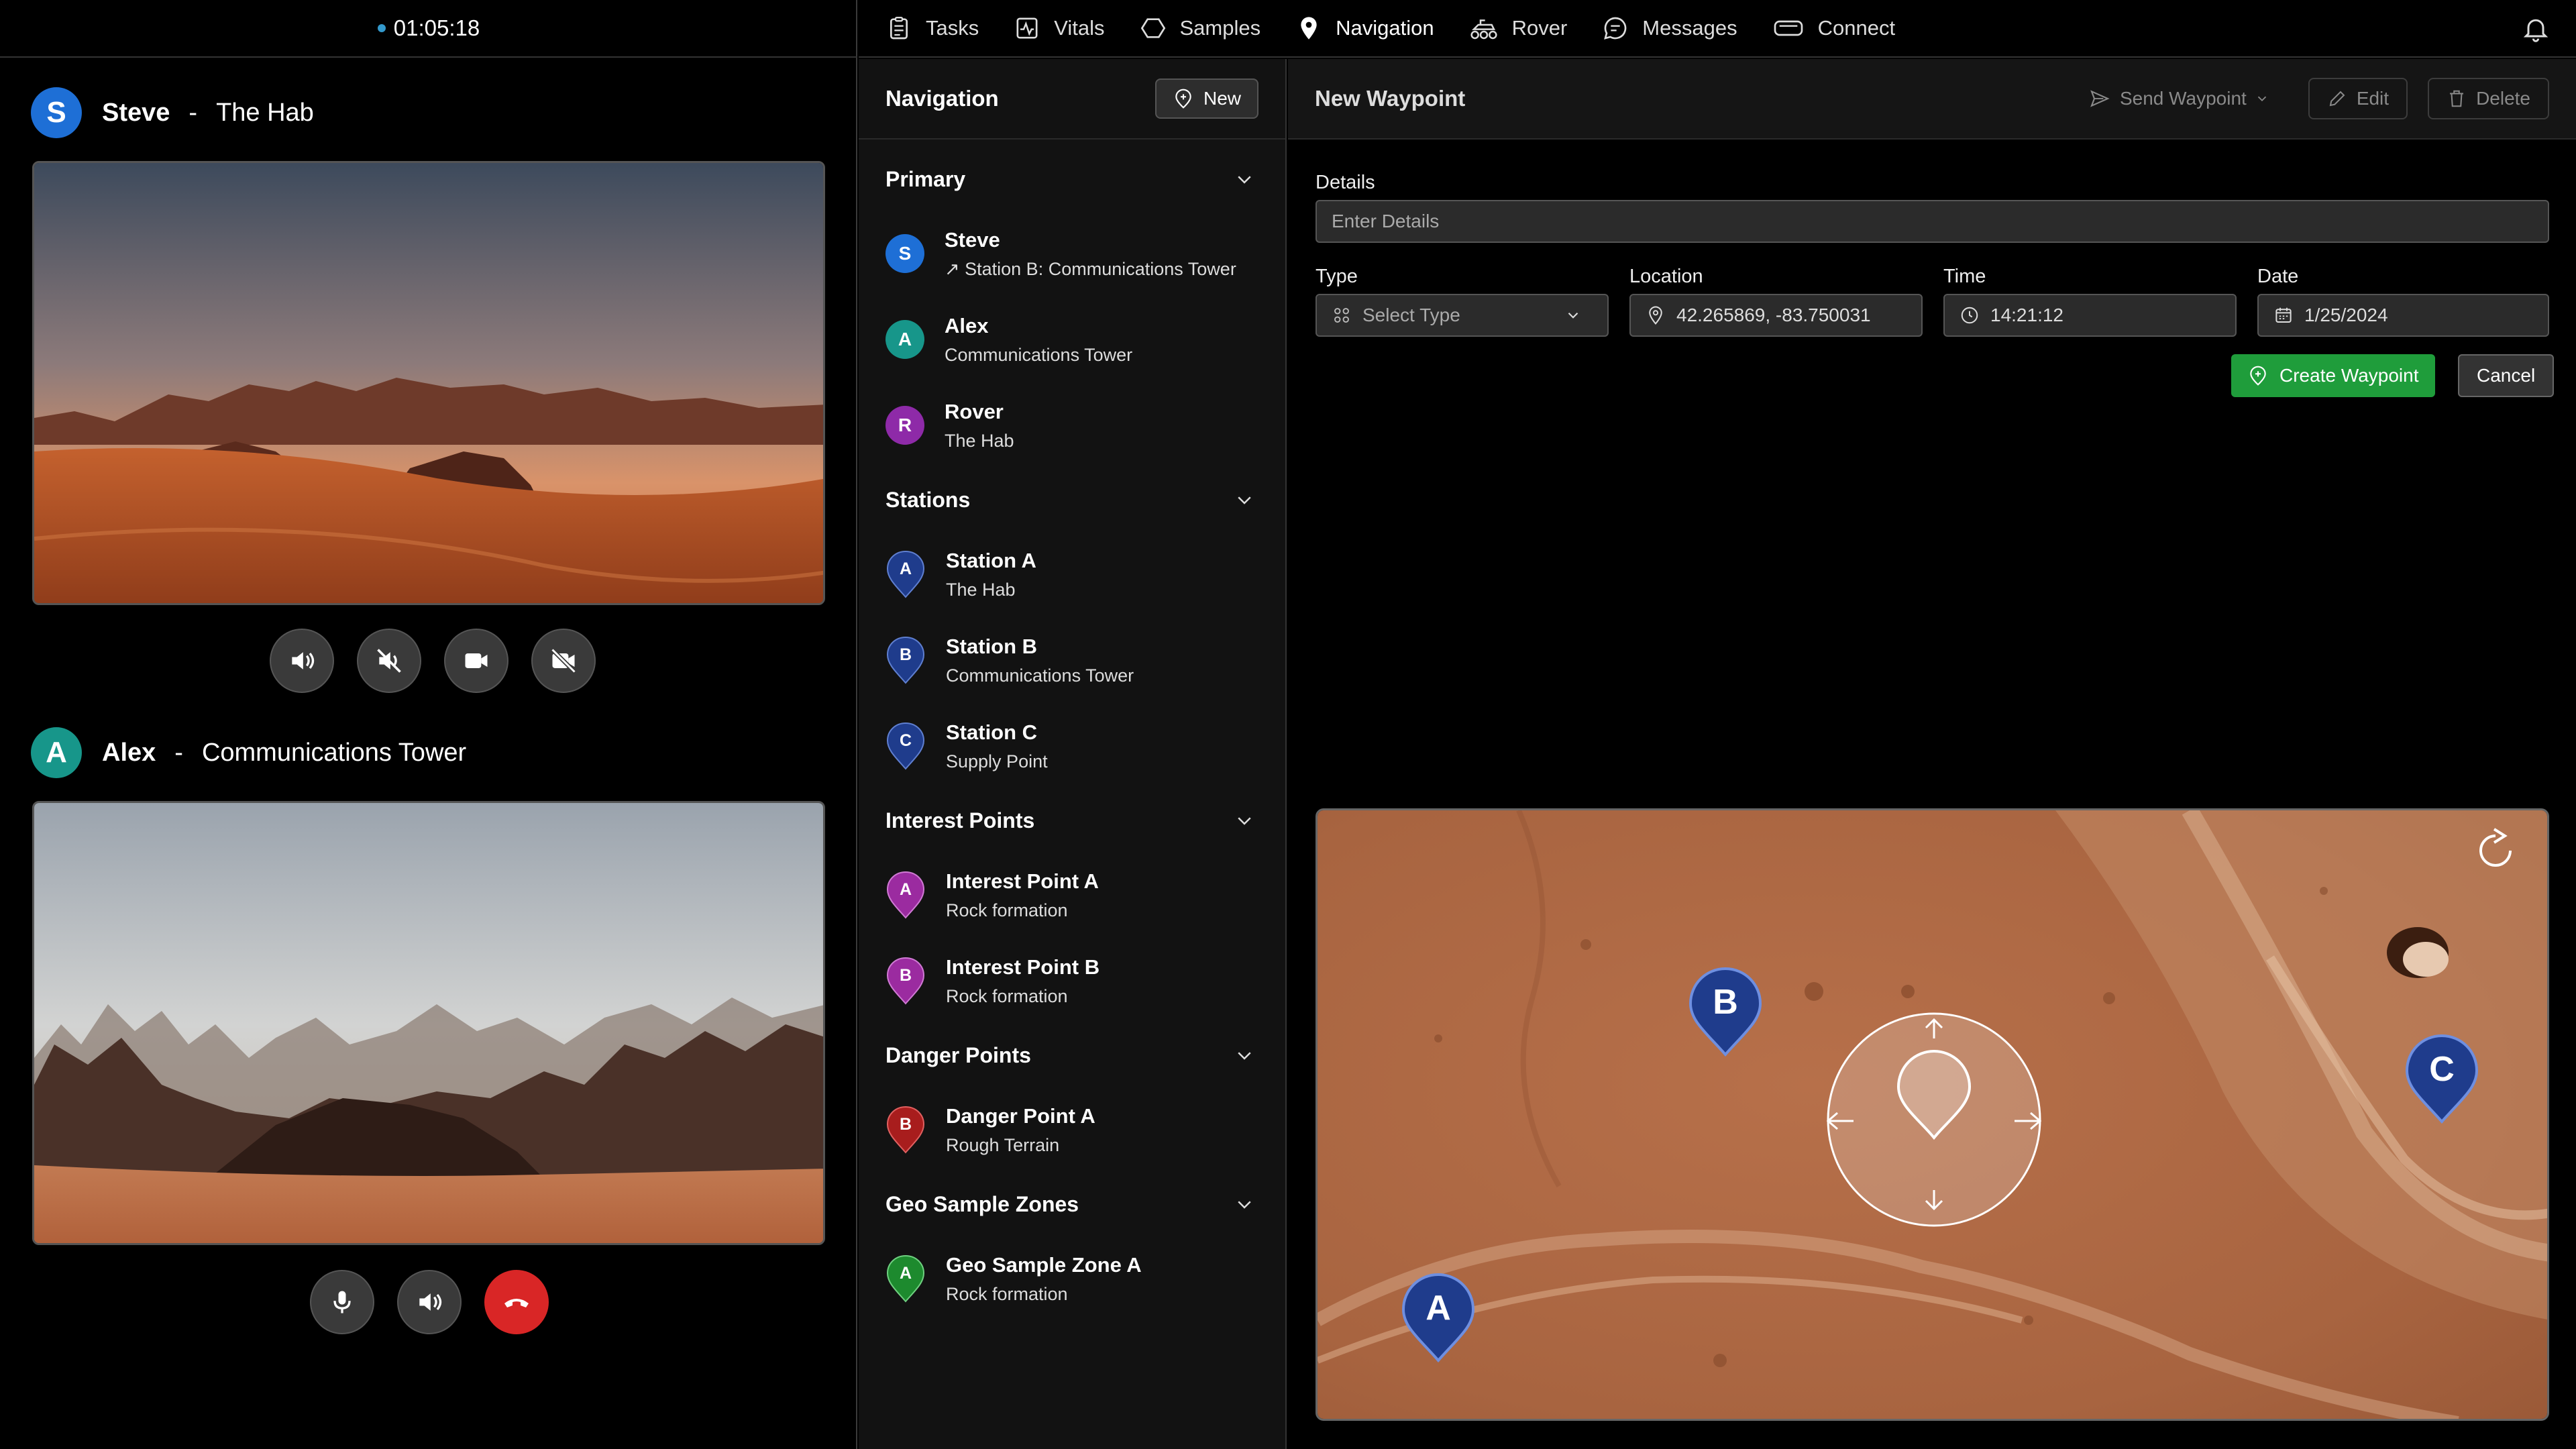  Describe the element at coordinates (2283, 315) in the screenshot. I see `calendar-icon` at that location.